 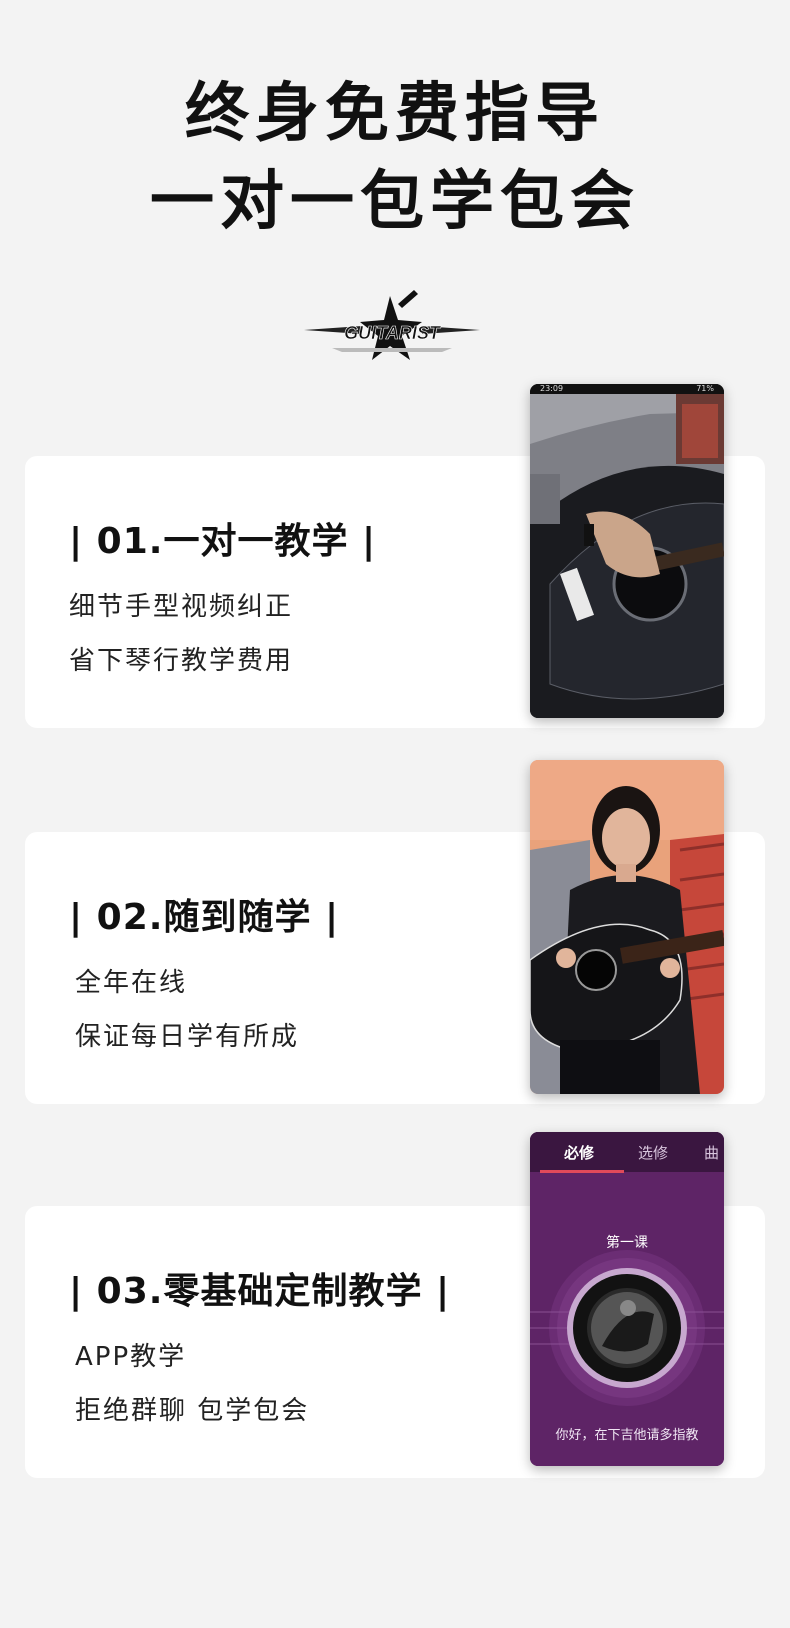 I want to click on status-time: 23:09, so click(x=552, y=388).